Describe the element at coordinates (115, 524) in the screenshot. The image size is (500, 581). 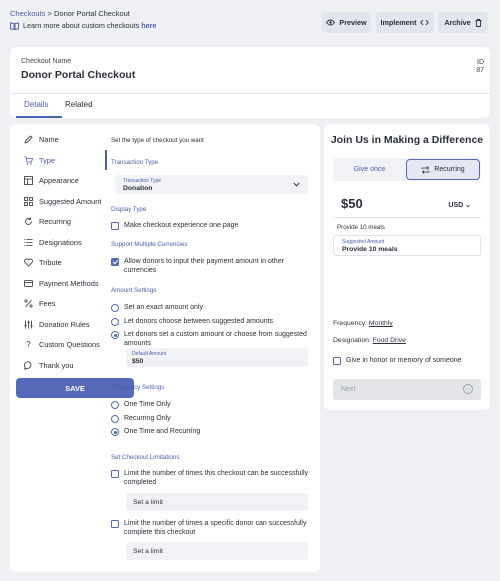
I see `limit-donor-checkbox` at that location.